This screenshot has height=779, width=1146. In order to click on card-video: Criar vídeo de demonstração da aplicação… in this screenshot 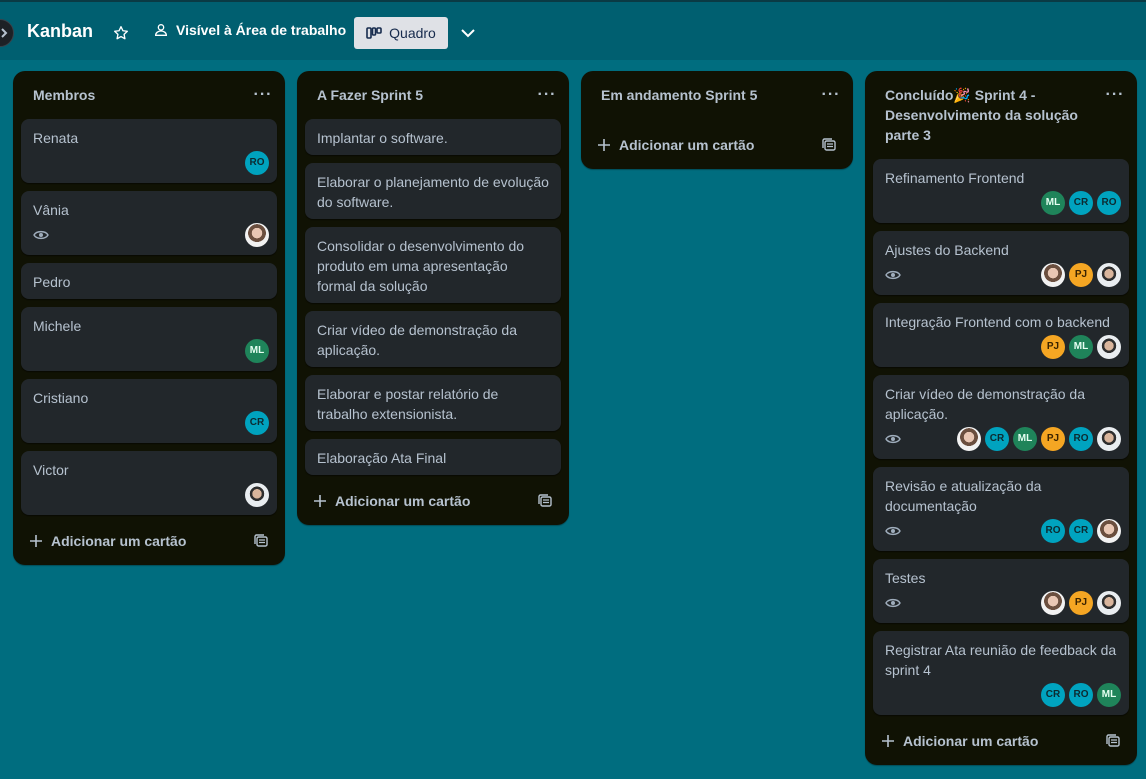, I will do `click(433, 339)`.